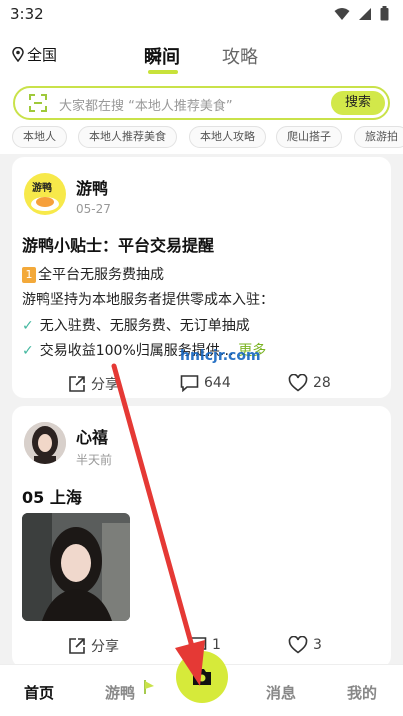 Image resolution: width=403 pixels, height=716 pixels. I want to click on author-name: 心禧, so click(92, 436).